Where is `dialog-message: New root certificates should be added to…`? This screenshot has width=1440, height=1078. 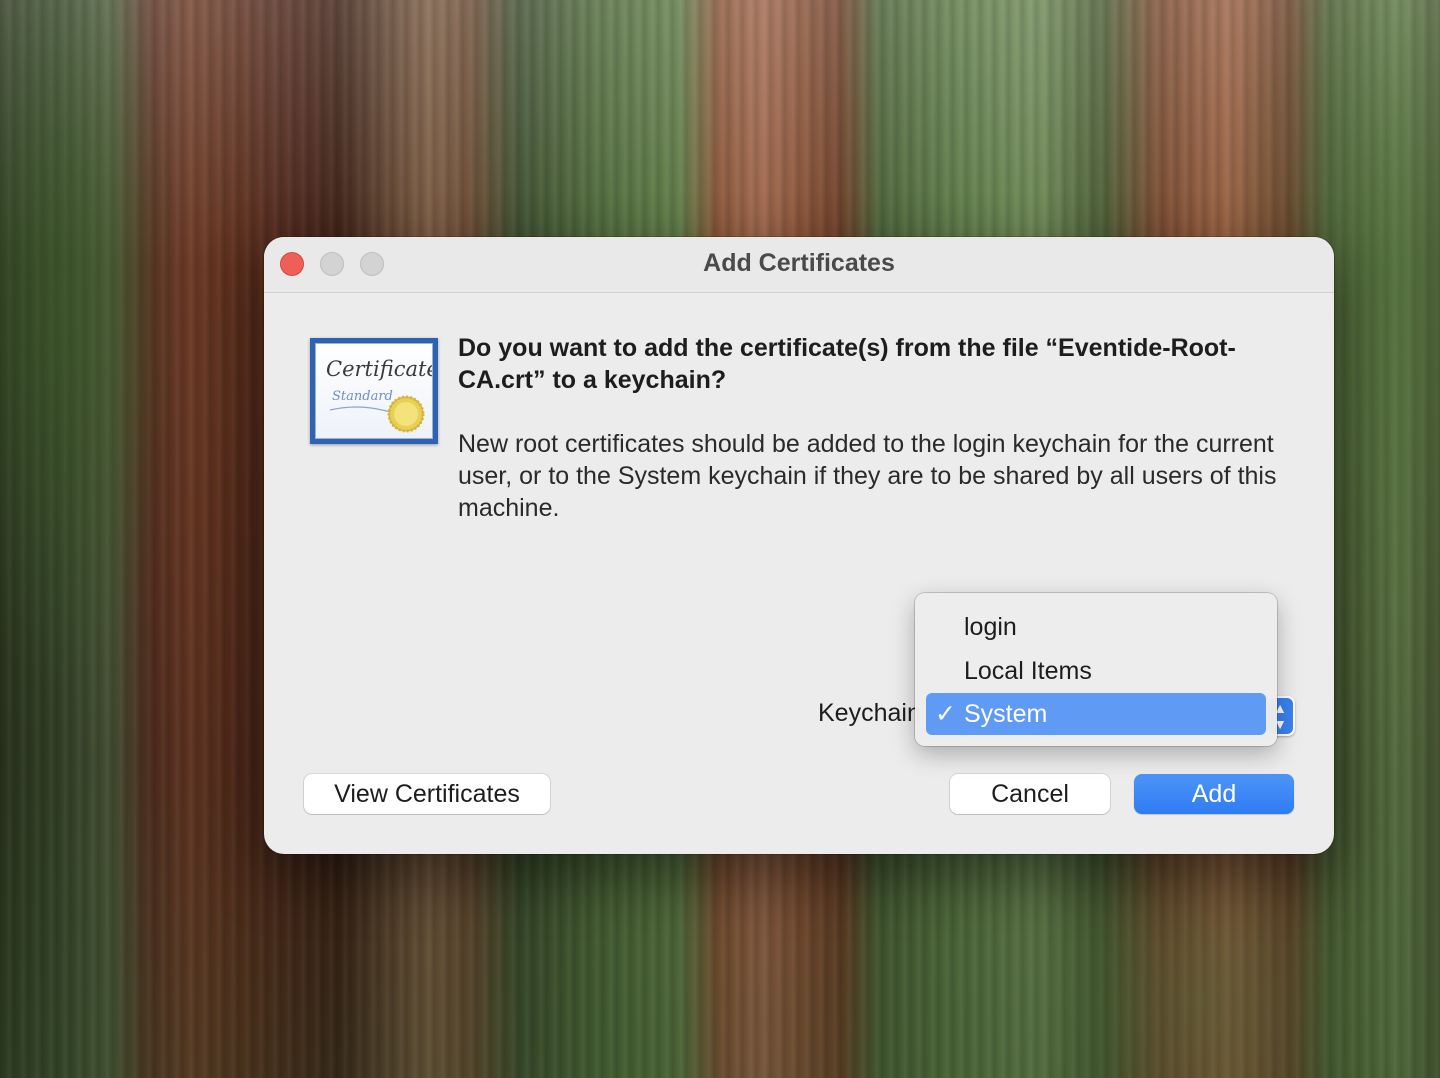 dialog-message: New root certificates should be added to… is located at coordinates (867, 476).